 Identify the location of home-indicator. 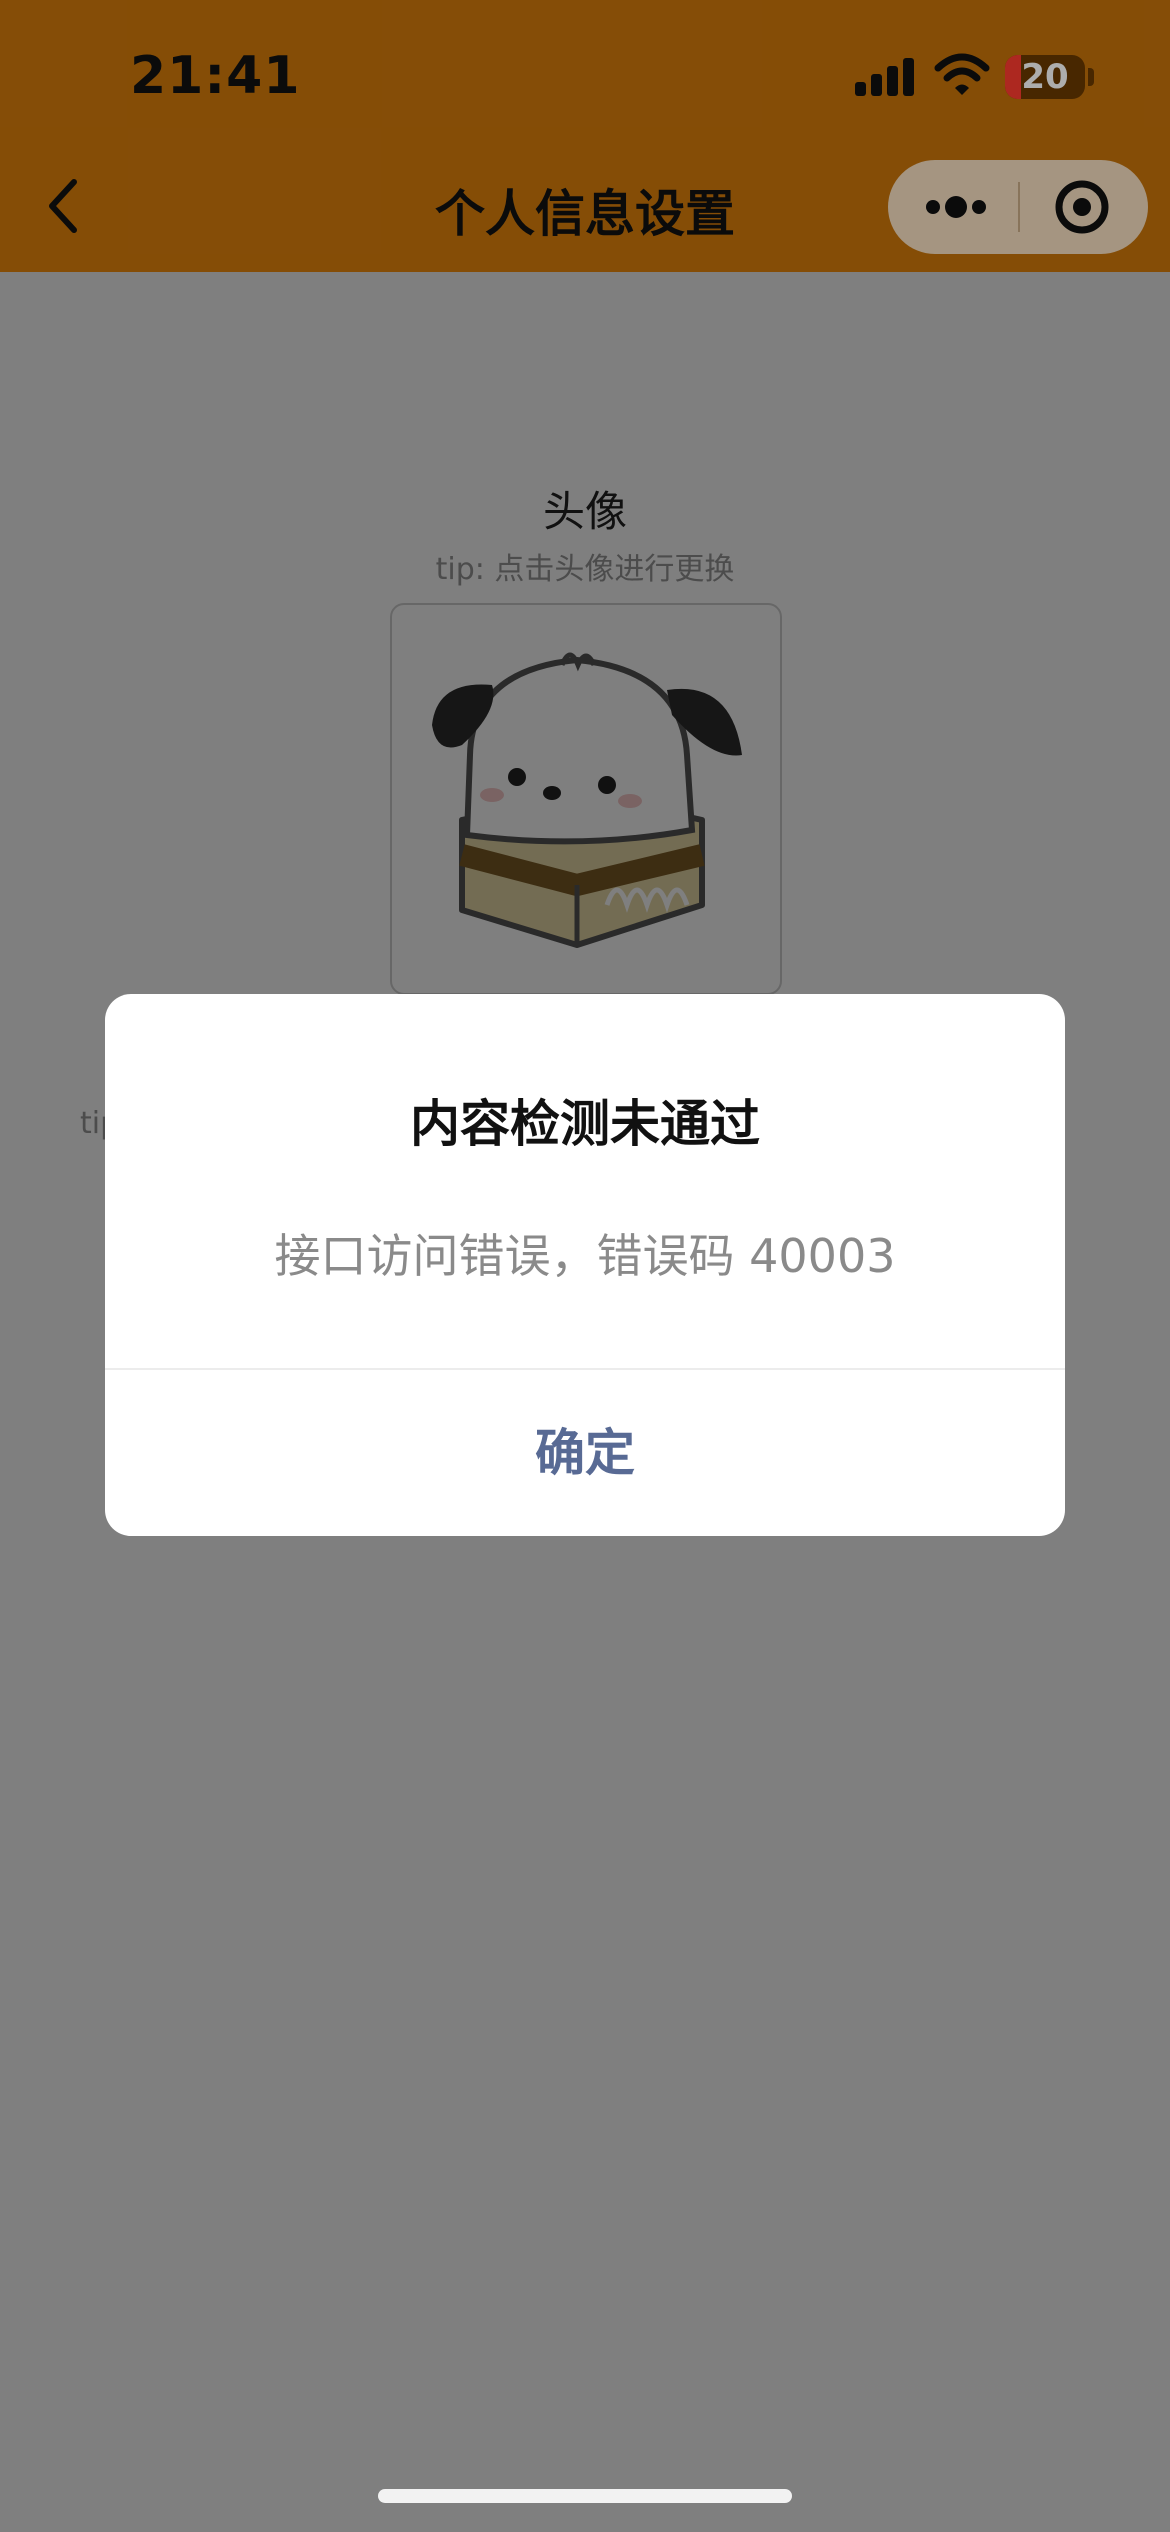
(585, 2496).